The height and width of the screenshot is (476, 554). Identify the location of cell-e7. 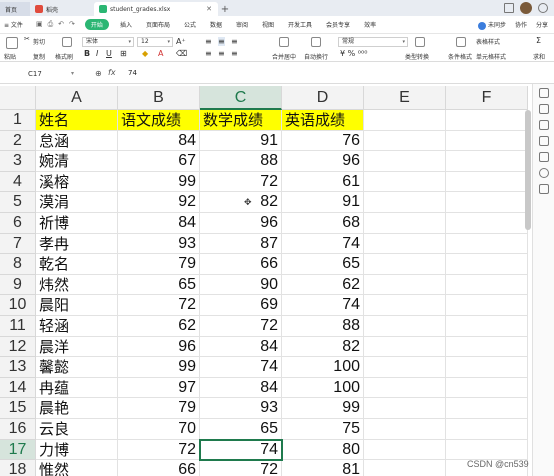
(405, 244).